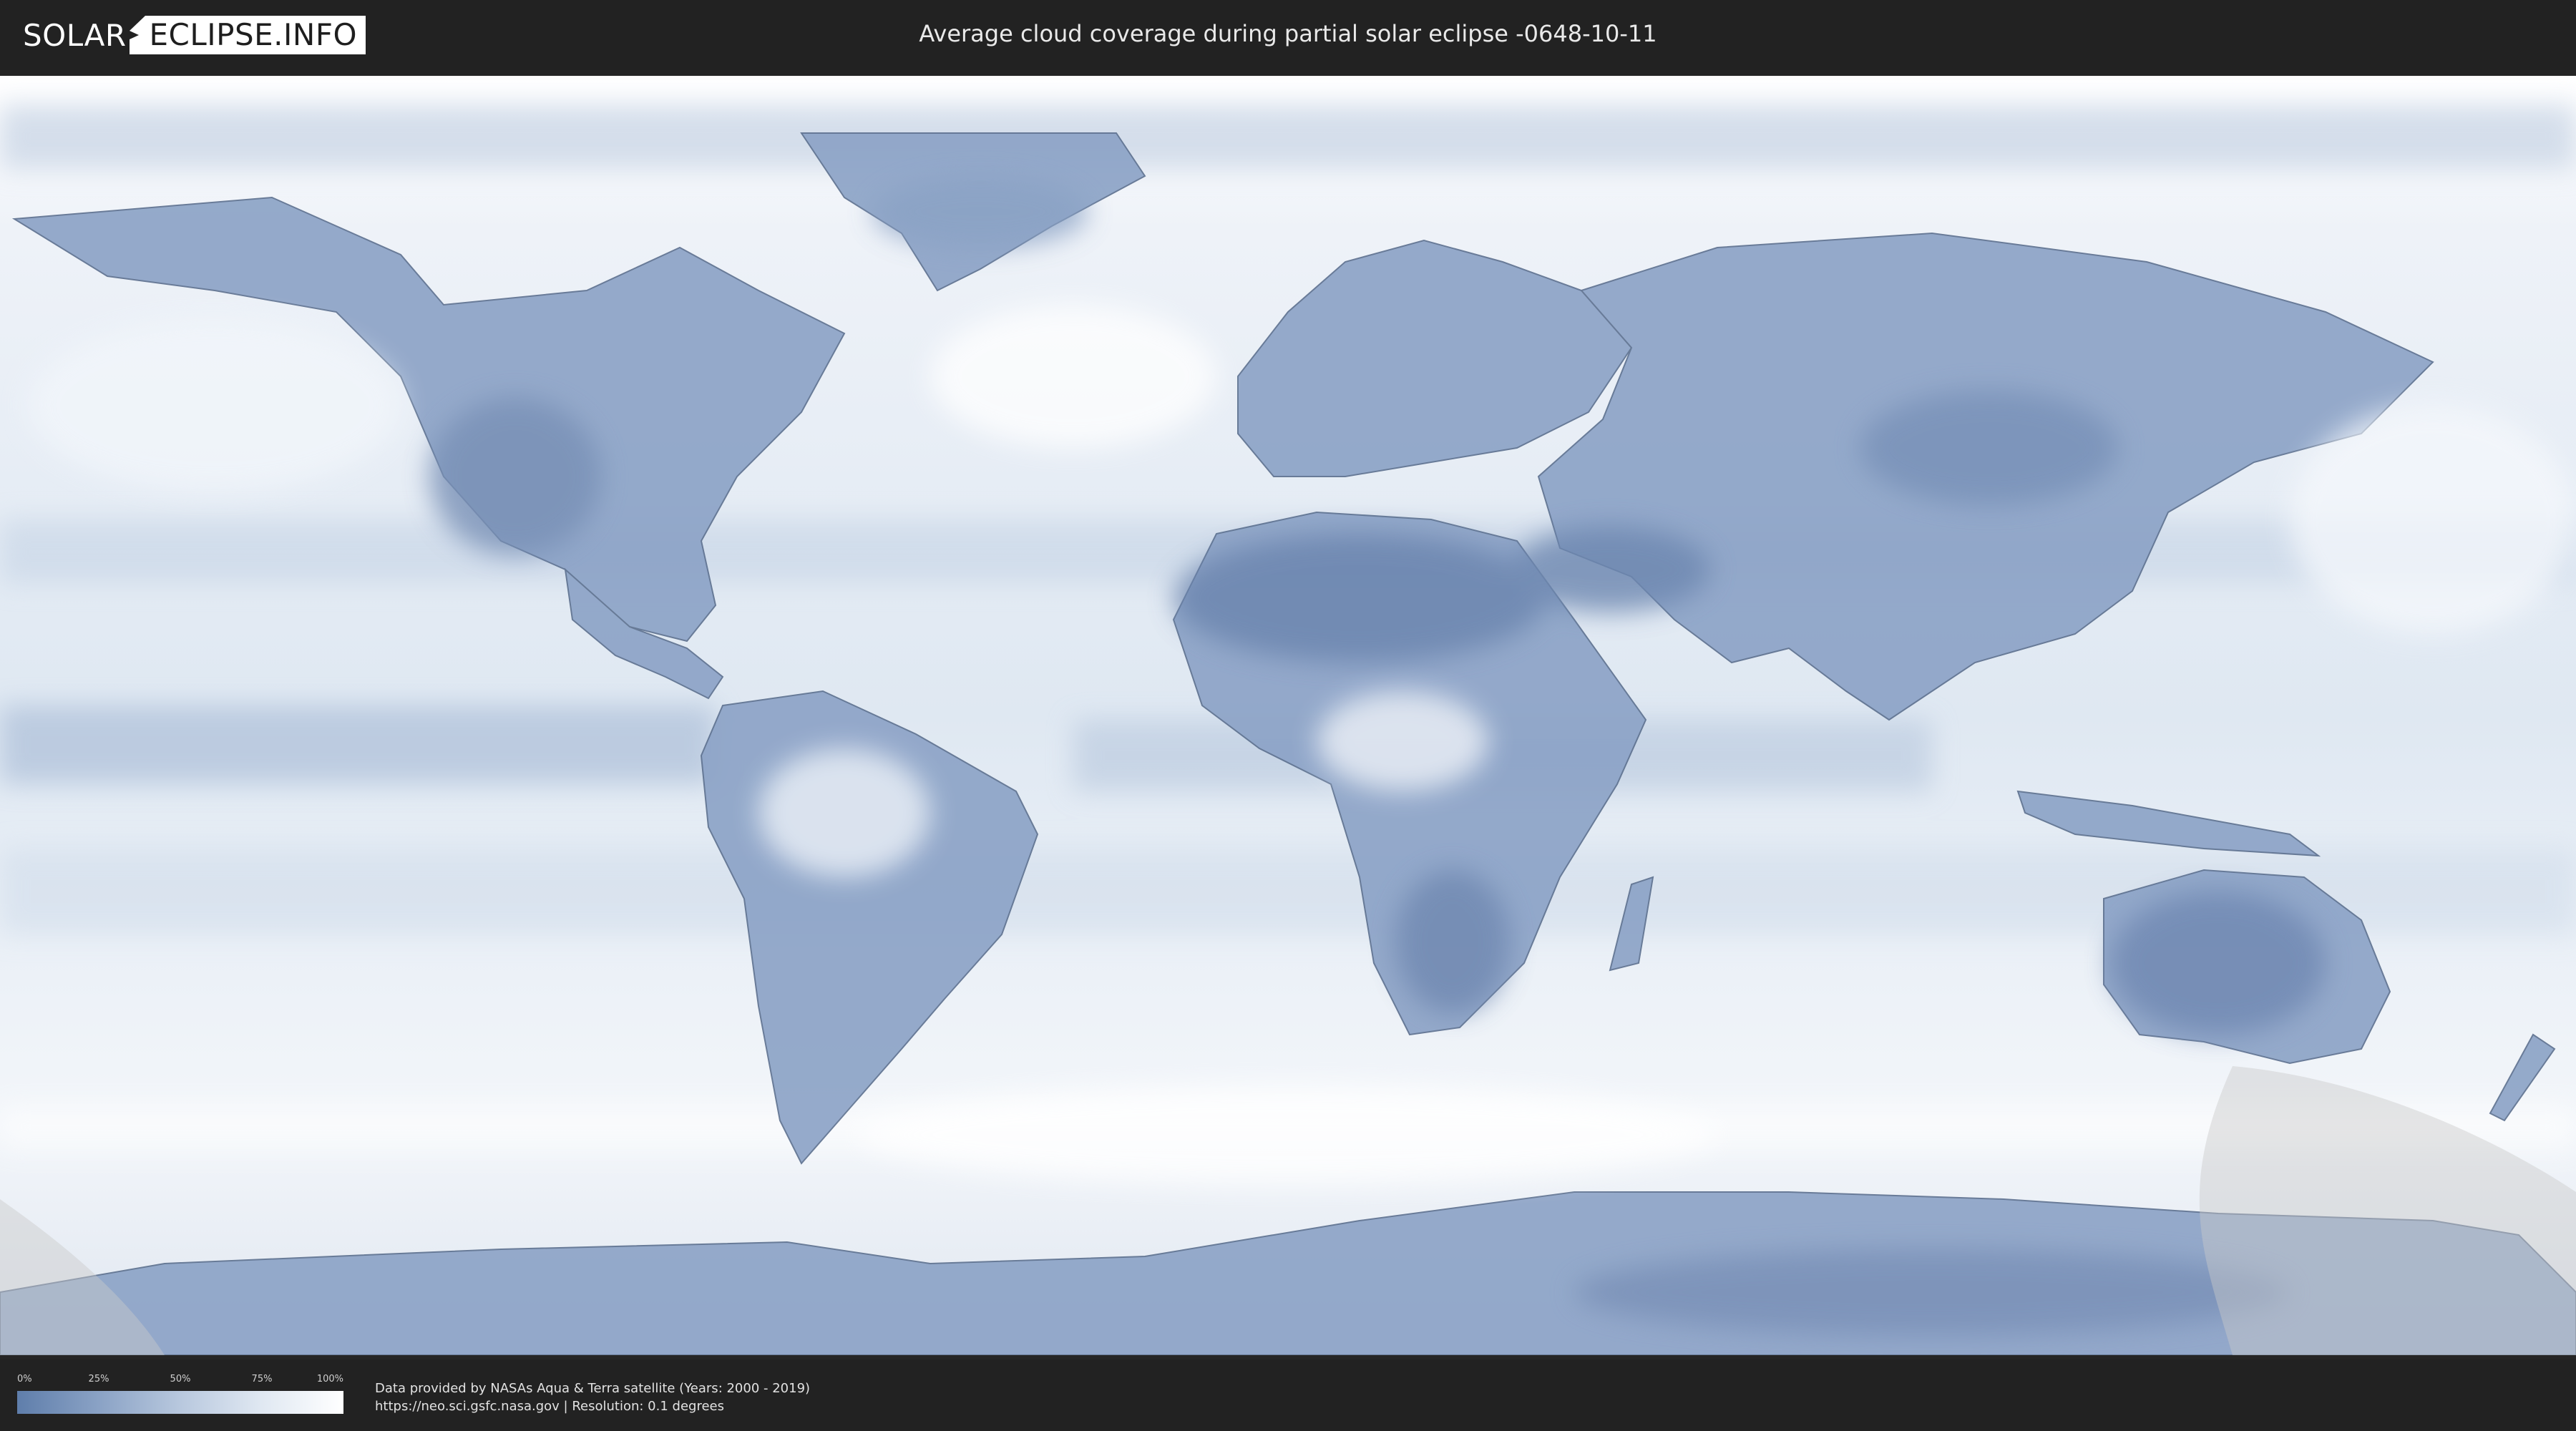  I want to click on legend-ticks: 0% 25% 50% 75% 100%, so click(180, 1381).